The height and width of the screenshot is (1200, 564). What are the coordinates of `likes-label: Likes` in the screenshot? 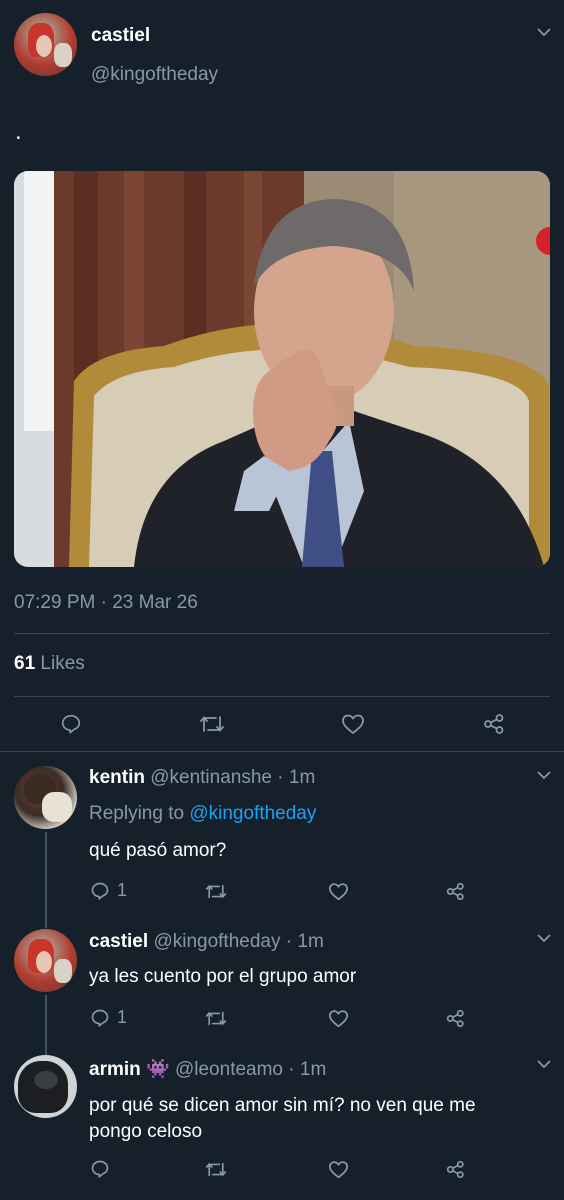 It's located at (62, 663).